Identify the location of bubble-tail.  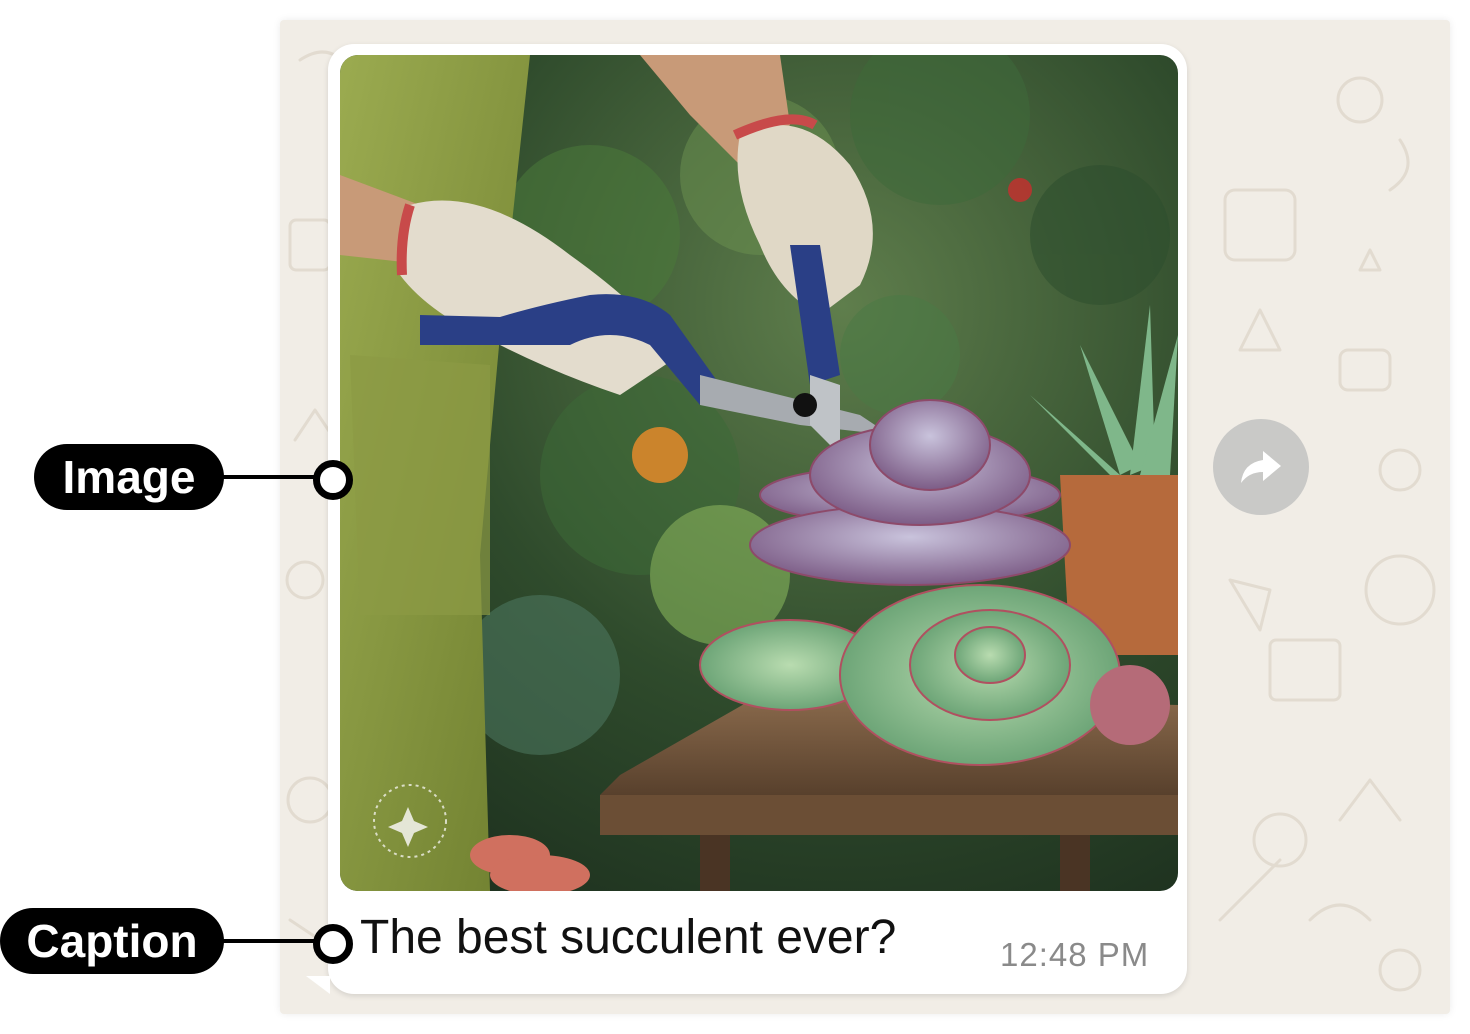
(318, 985).